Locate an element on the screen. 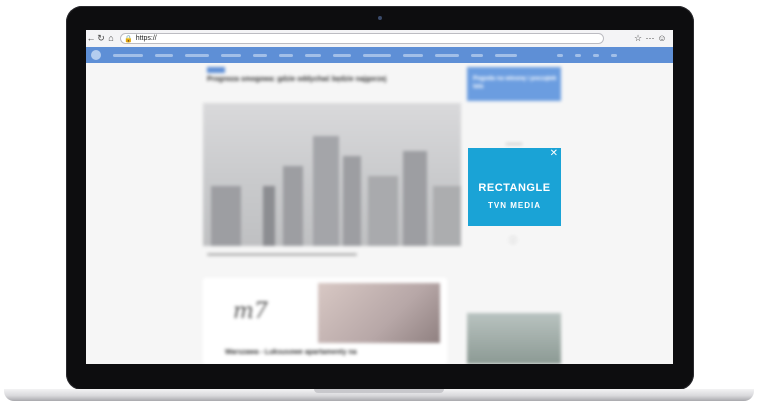  rectangle-ad: ✕ RECTANGLE TVN MEDIA is located at coordinates (514, 187).